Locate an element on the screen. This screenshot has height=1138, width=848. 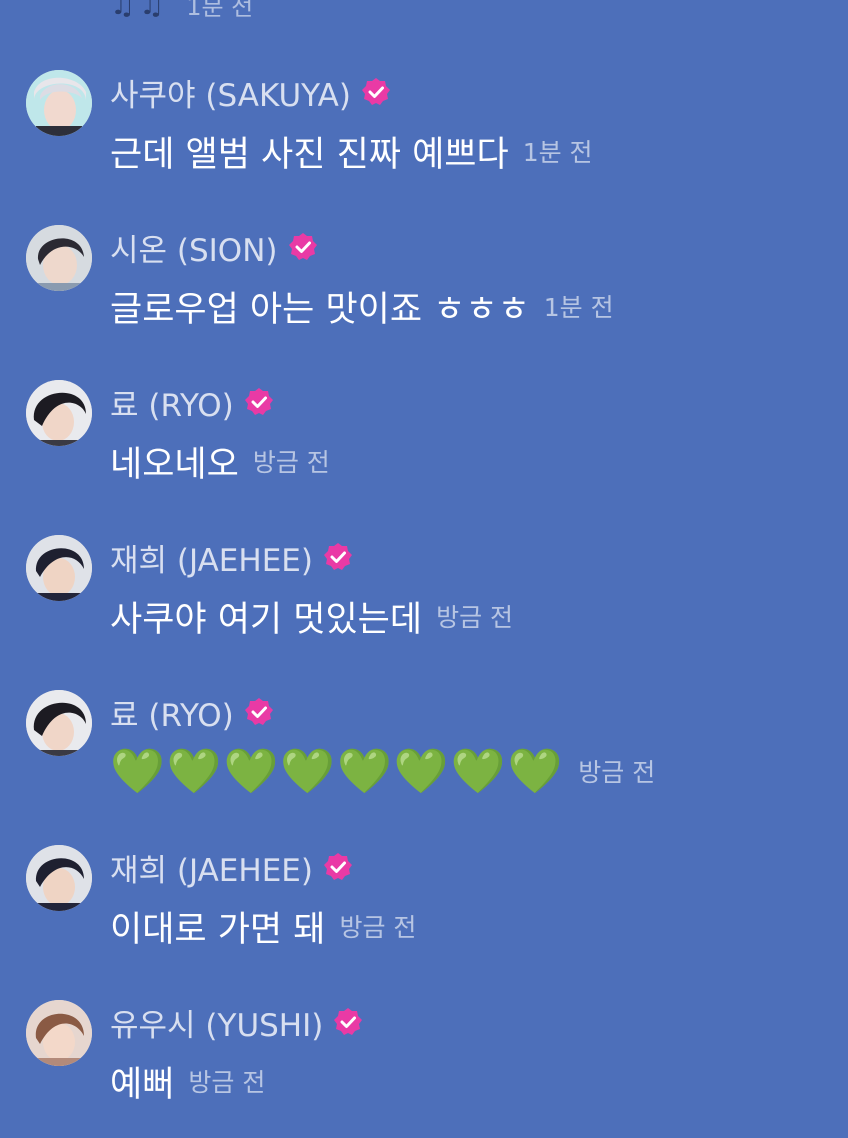
music-notes-text: ♫♫ is located at coordinates (139, 10).